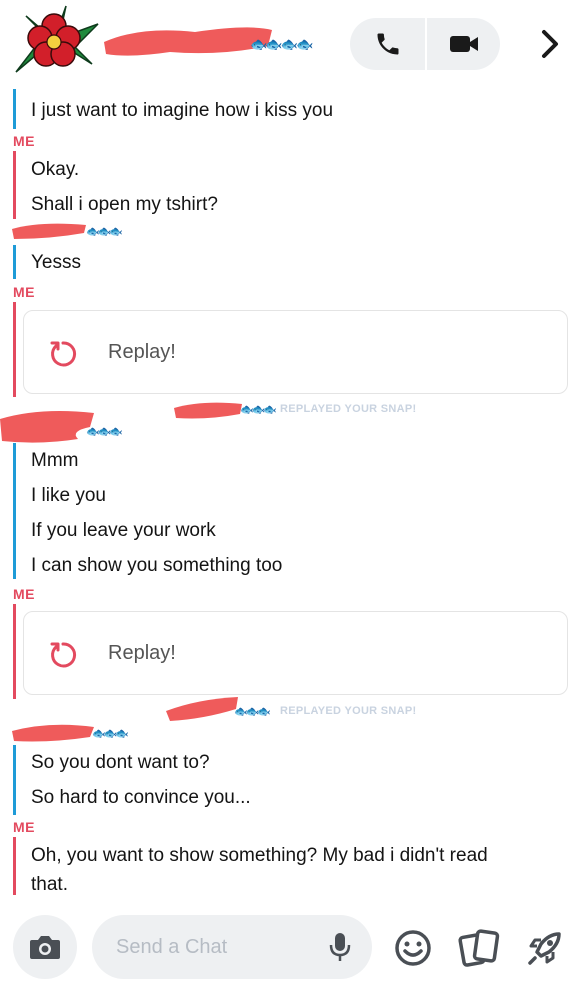  What do you see at coordinates (120, 762) in the screenshot?
I see `friend-message: So you dont want to?` at bounding box center [120, 762].